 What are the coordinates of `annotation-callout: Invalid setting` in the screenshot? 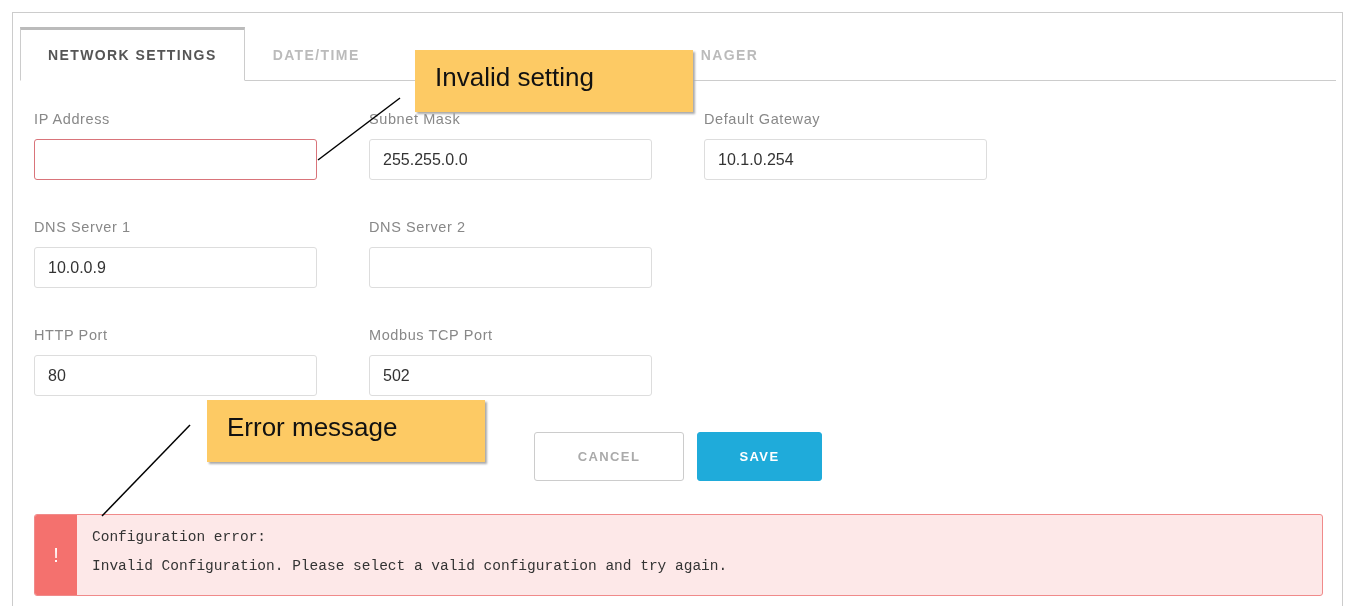 It's located at (554, 81).